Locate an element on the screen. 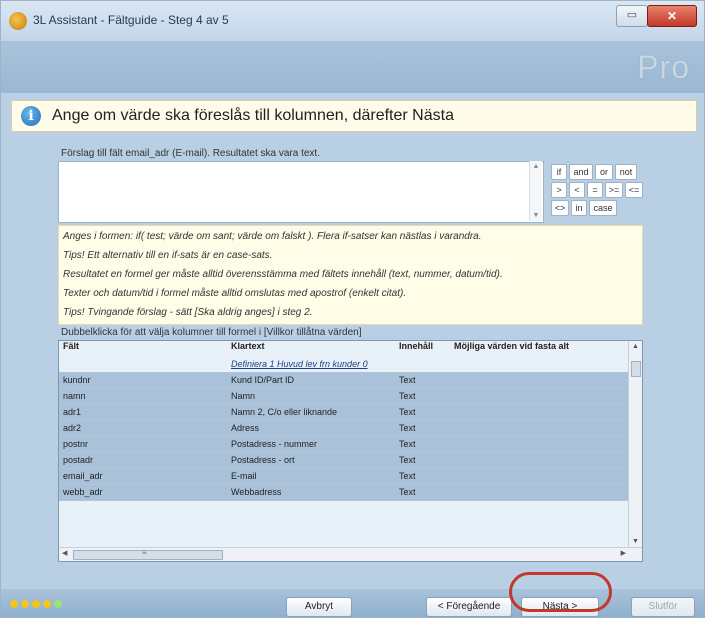  grid-horizontal-scrollbar: ◀ ≡ ▶ is located at coordinates (350, 554).